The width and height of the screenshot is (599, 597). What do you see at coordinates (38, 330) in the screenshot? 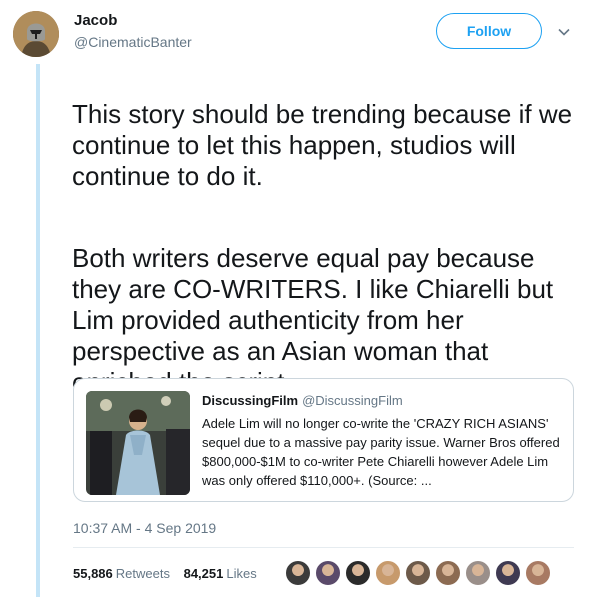
I see `thread-line` at bounding box center [38, 330].